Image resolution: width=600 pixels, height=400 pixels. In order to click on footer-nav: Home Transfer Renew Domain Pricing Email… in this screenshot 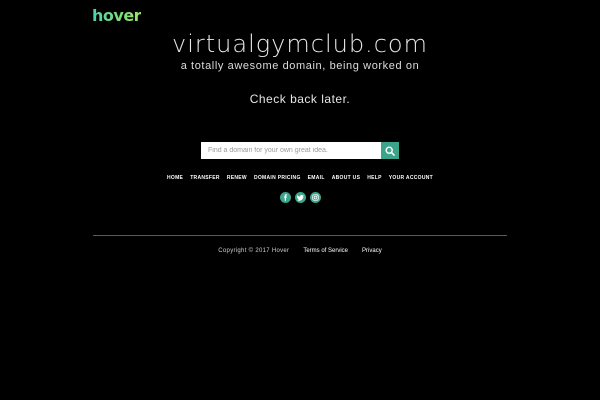, I will do `click(300, 178)`.